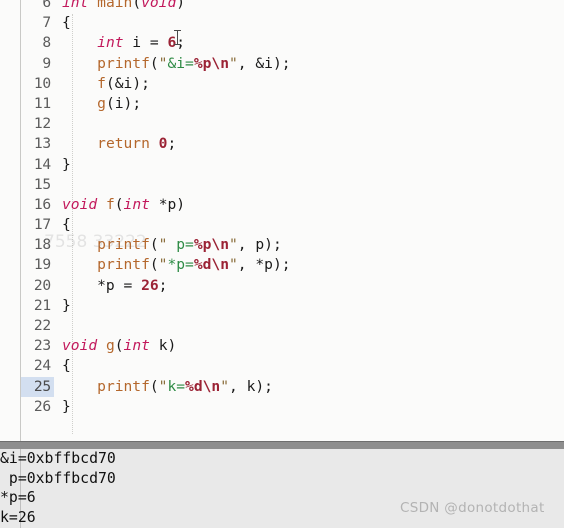  I want to click on code-text: f(&i);, so click(106, 84).